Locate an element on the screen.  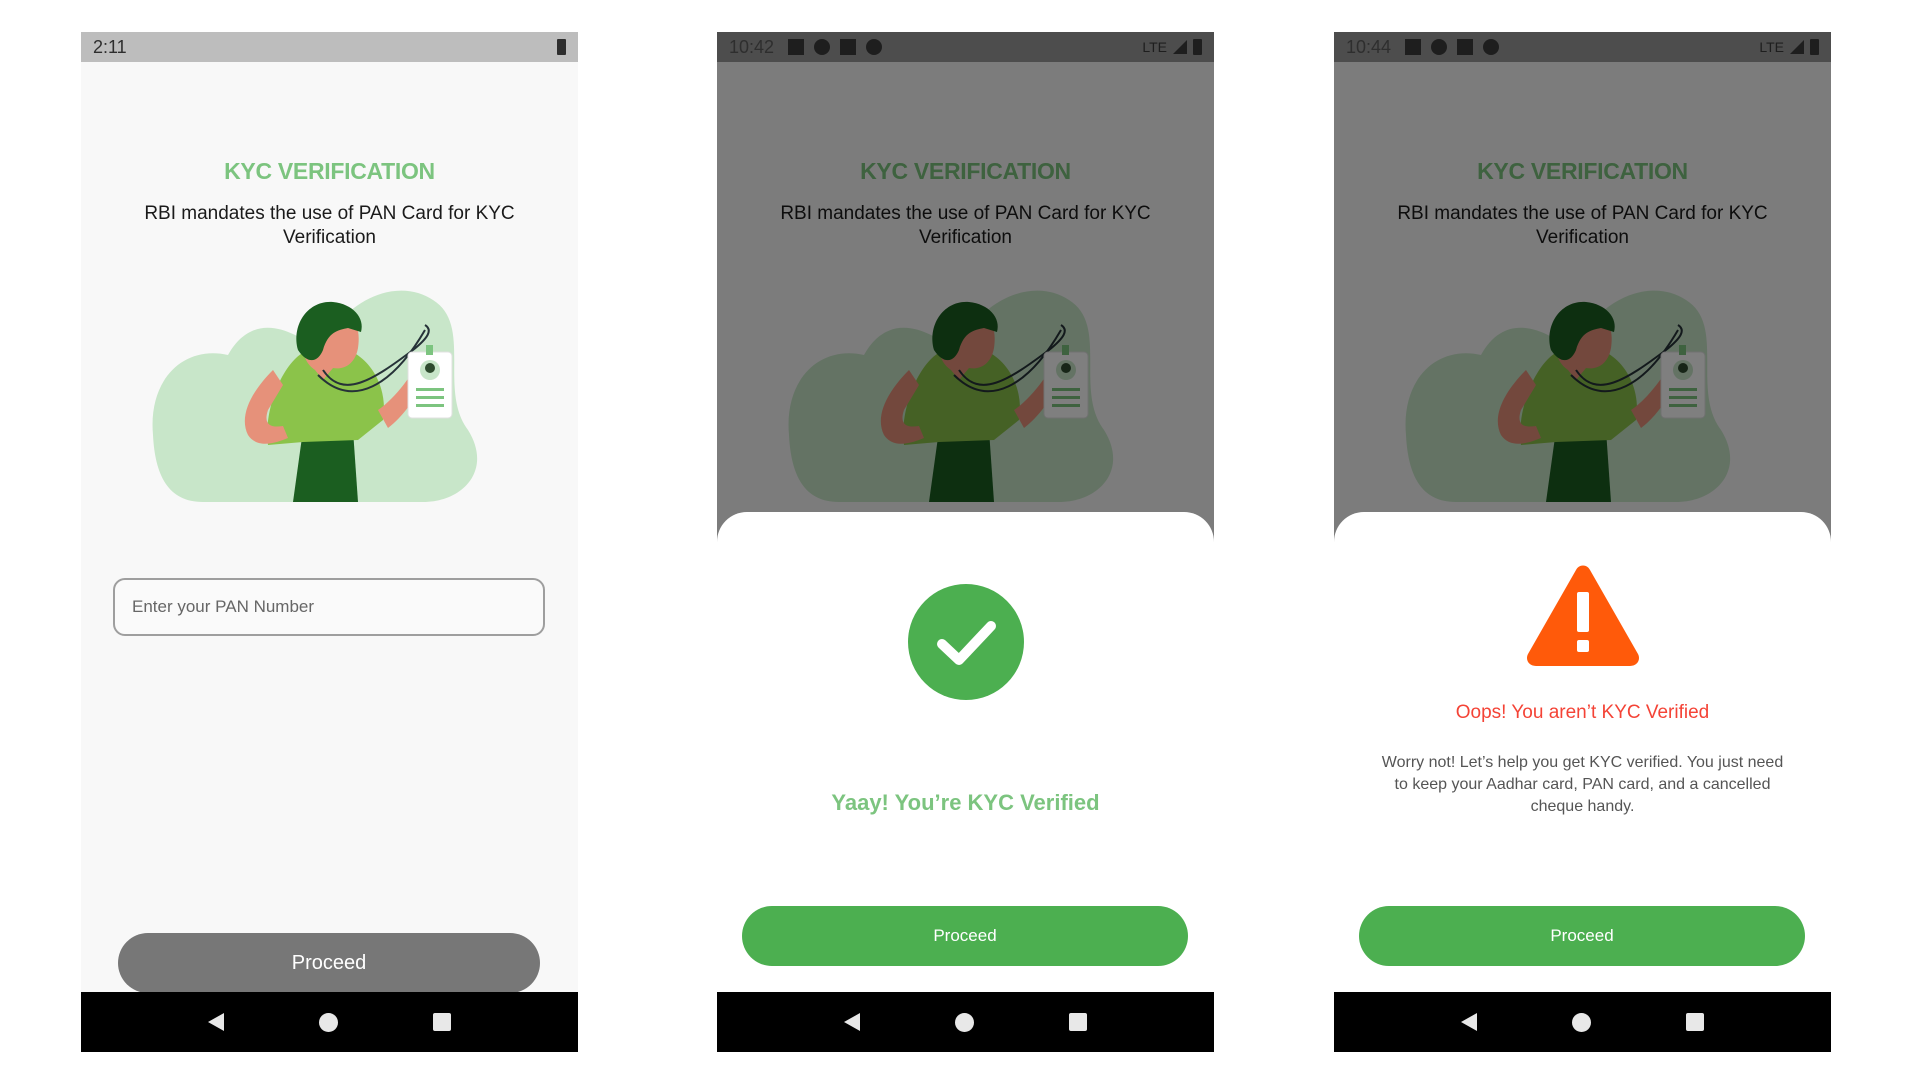
status-bar: 10:44 LTE is located at coordinates (1582, 47).